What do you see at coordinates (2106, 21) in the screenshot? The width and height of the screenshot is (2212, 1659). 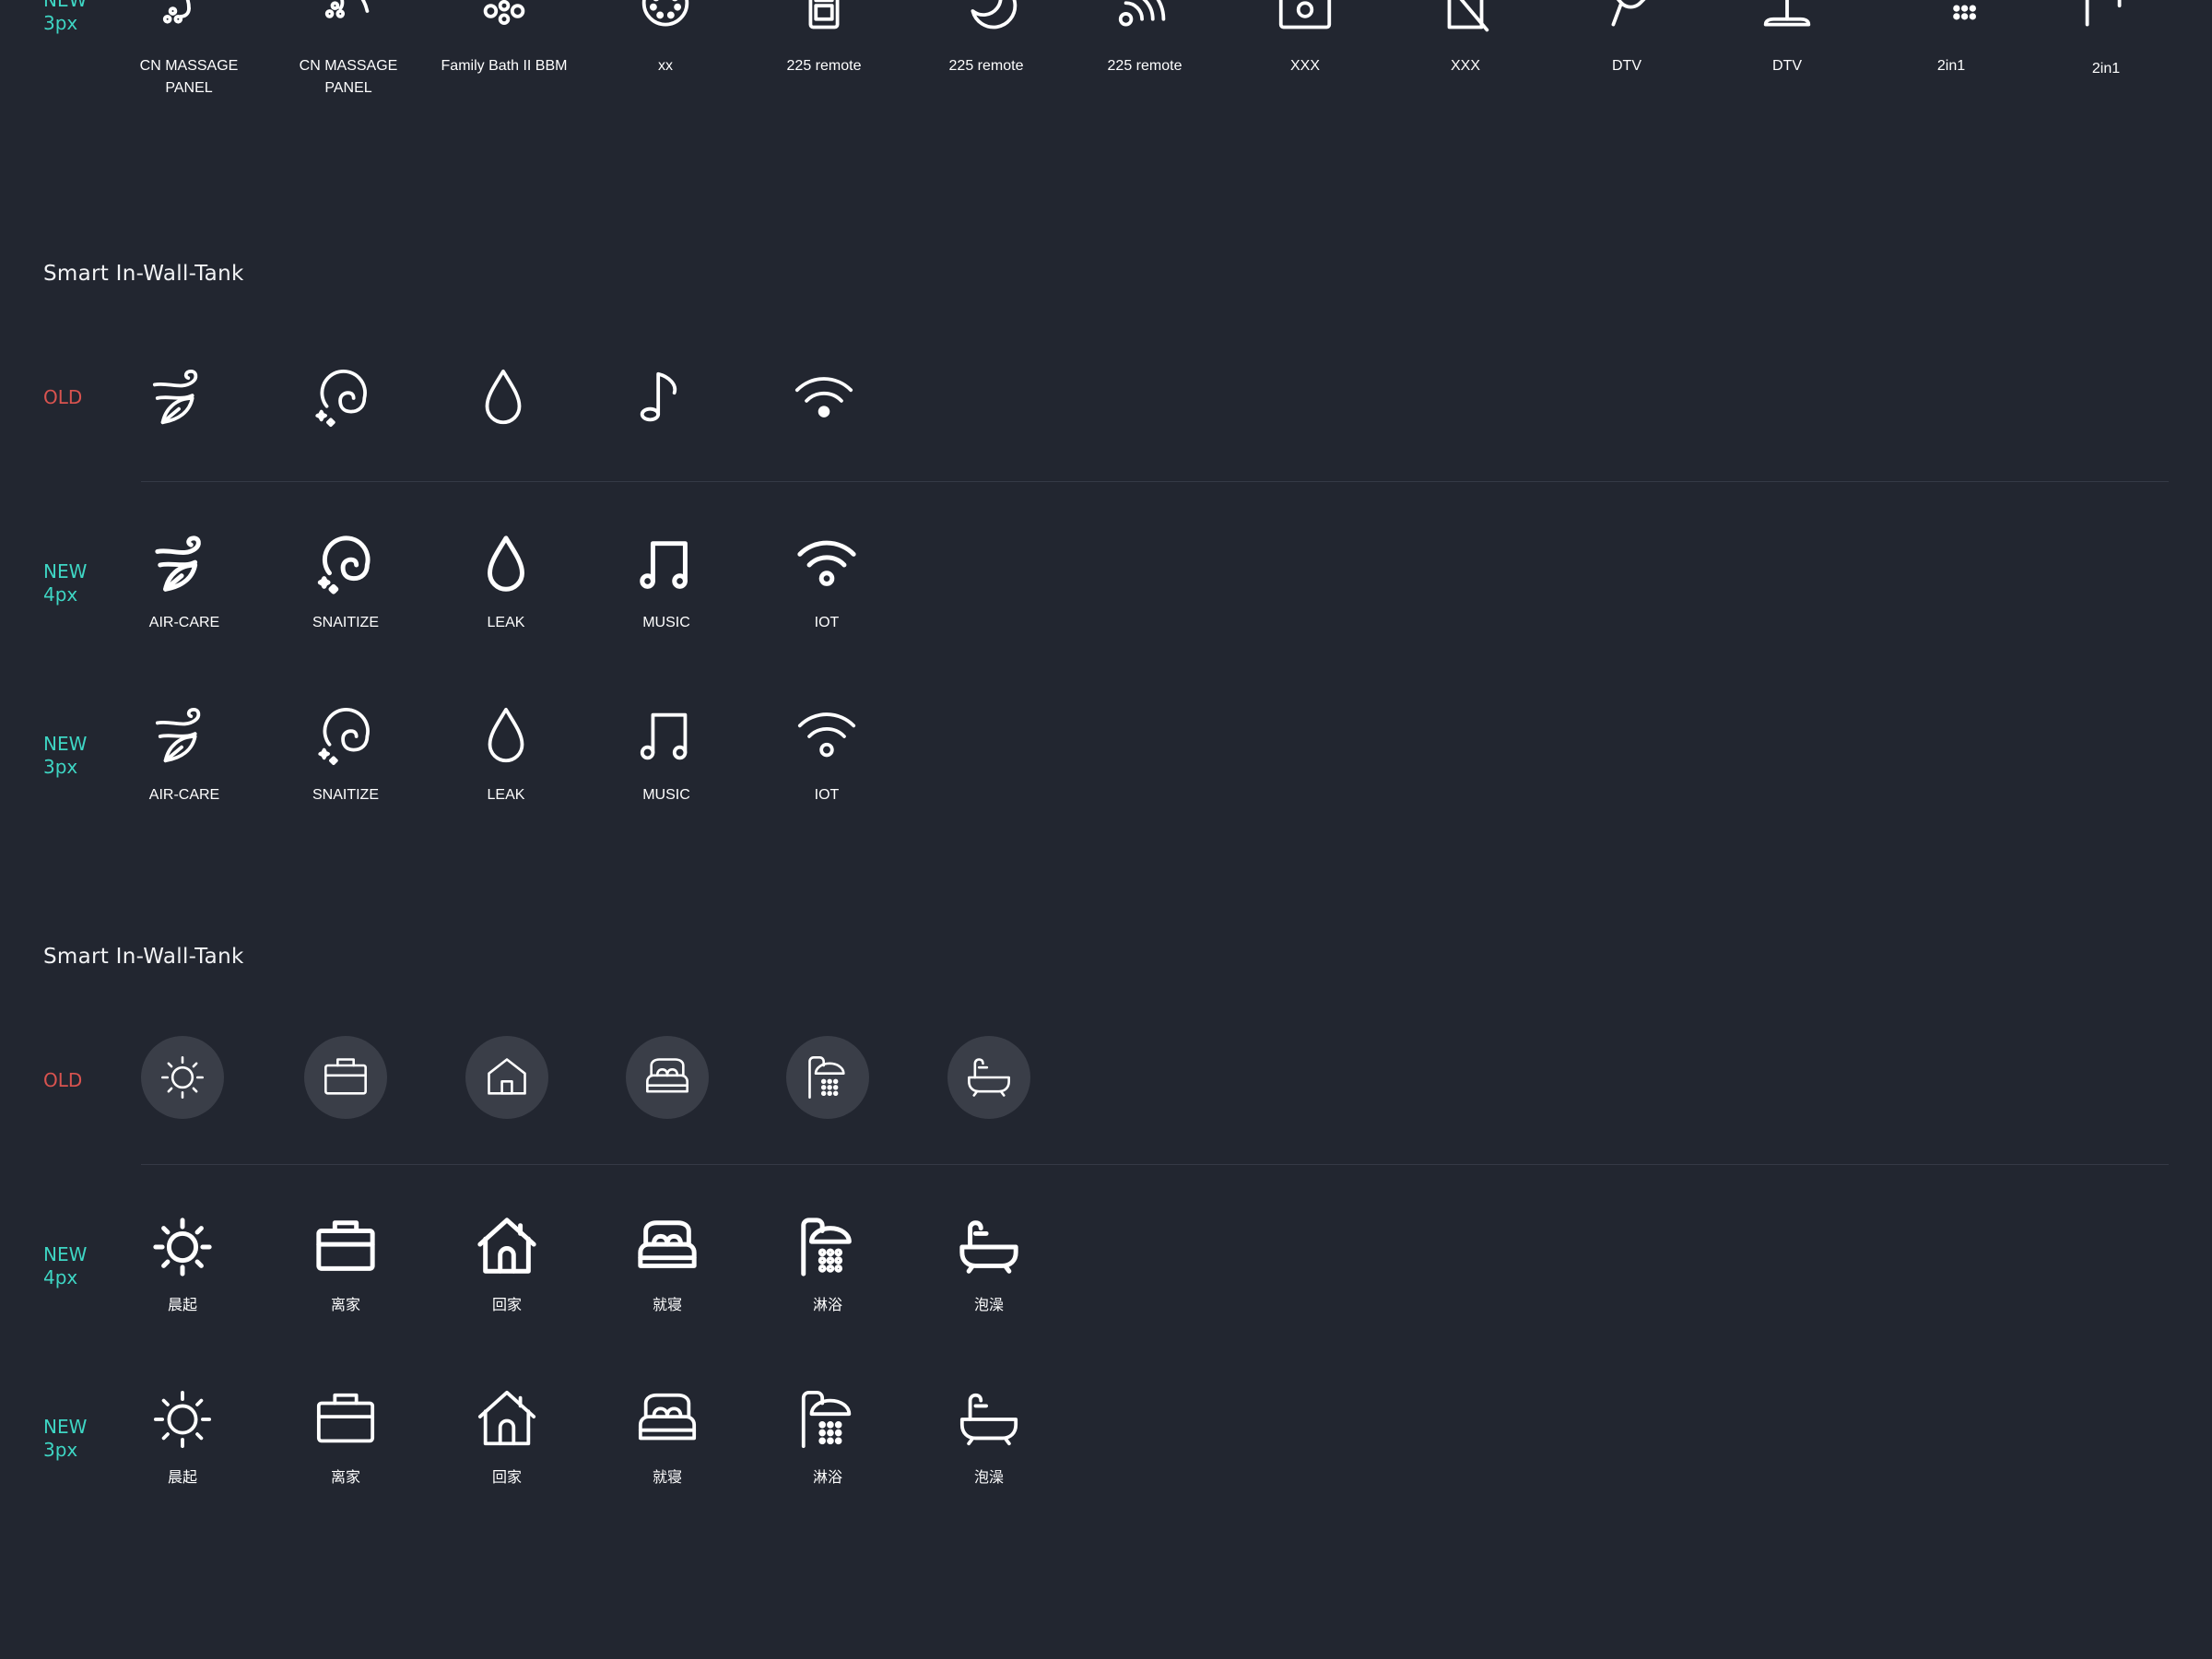 I see `hand-shower-icon` at bounding box center [2106, 21].